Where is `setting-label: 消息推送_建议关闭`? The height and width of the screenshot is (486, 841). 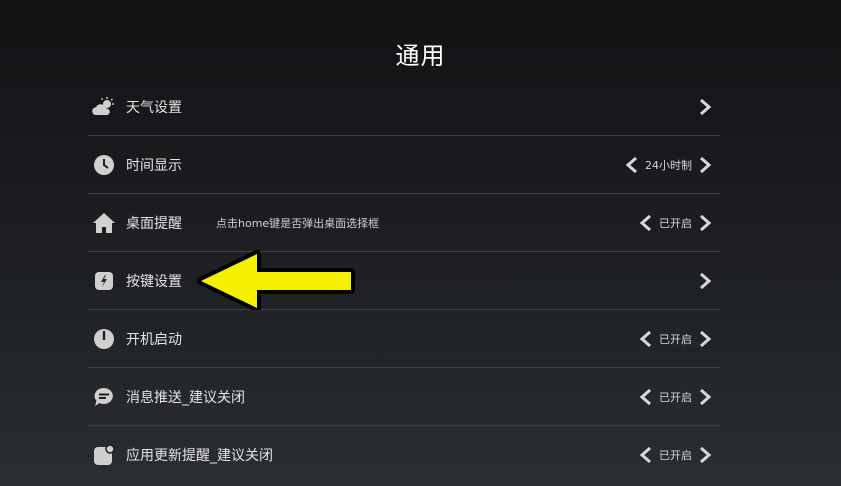
setting-label: 消息推送_建议关闭 is located at coordinates (185, 397).